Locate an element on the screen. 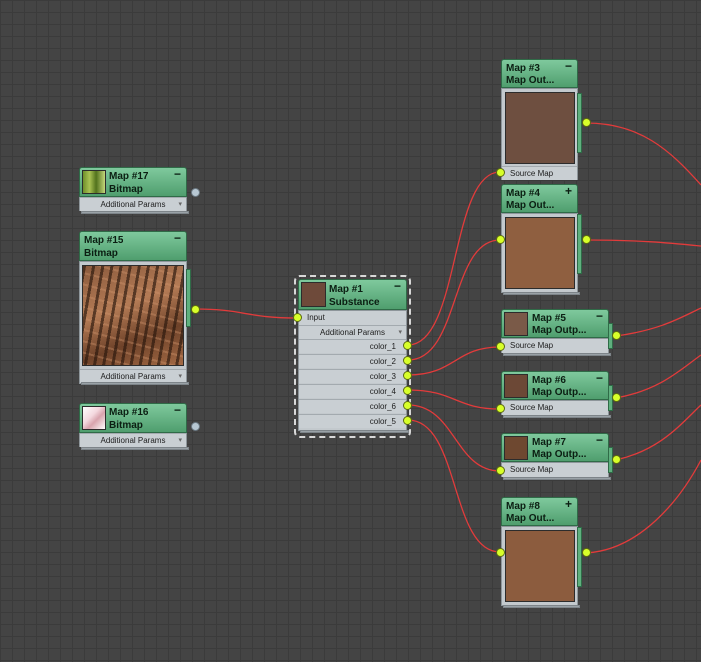 Image resolution: width=701 pixels, height=662 pixels. node-map4: Map #4 Map Out... + is located at coordinates (543, 241).